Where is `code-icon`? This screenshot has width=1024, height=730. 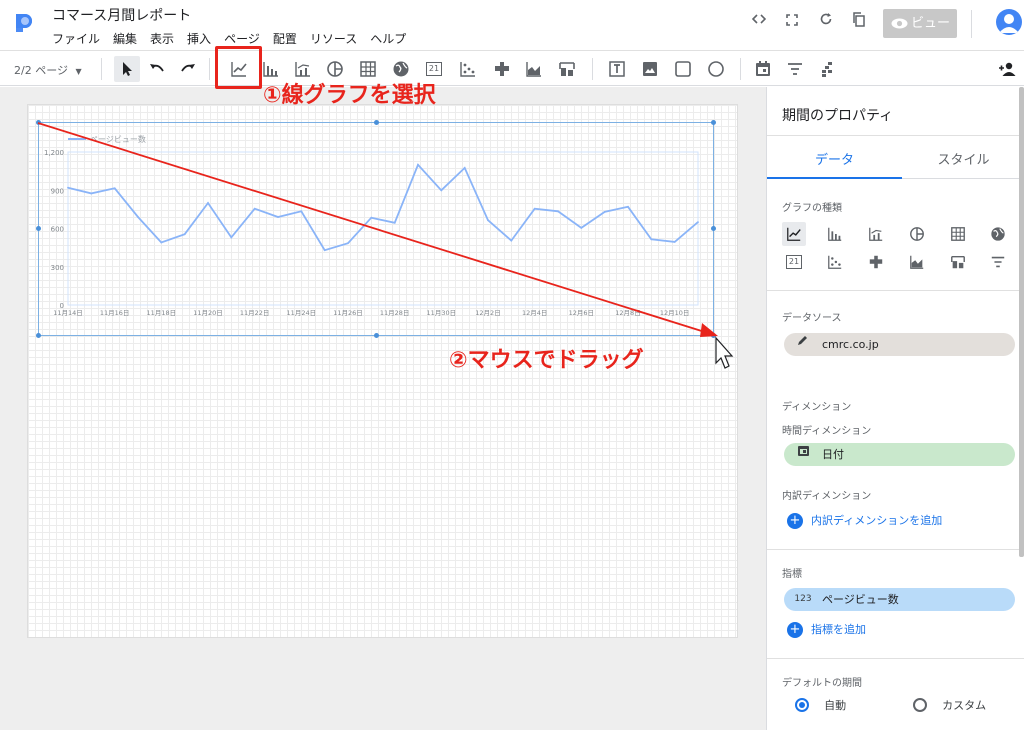 code-icon is located at coordinates (759, 23).